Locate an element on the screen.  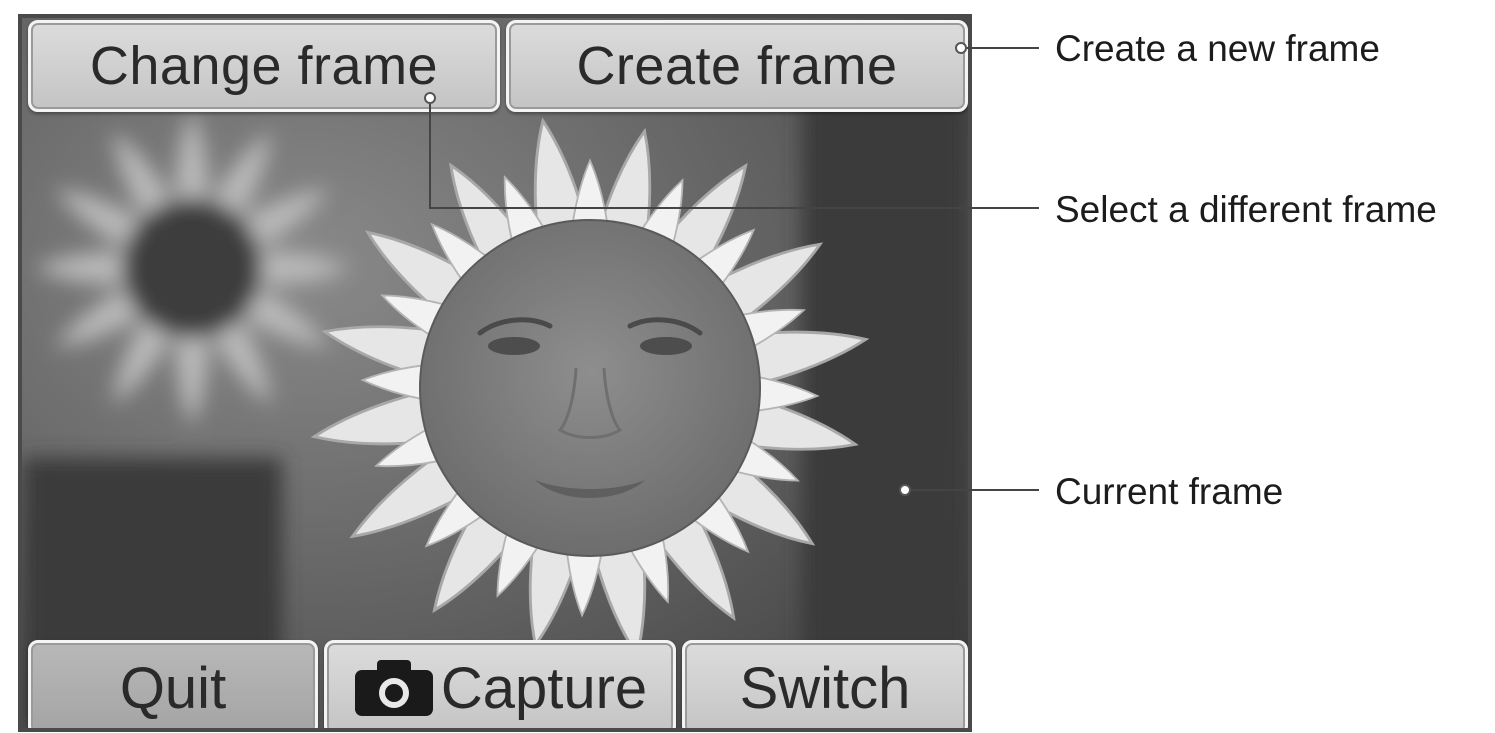
quit-button: Quit is located at coordinates (173, 684).